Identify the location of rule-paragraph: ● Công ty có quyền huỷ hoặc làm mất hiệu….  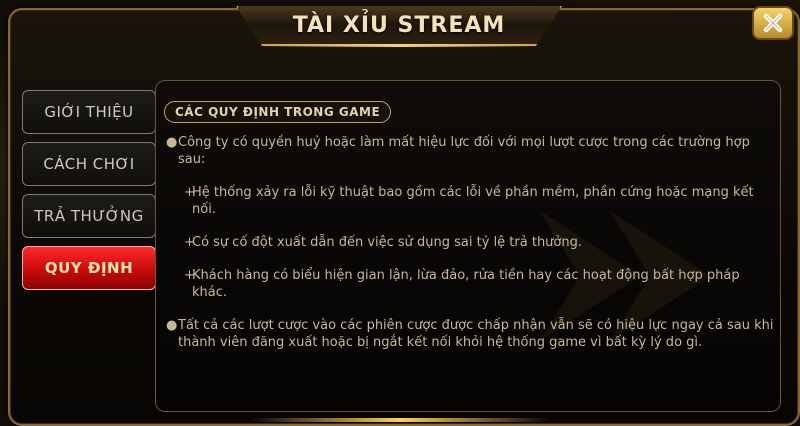
(470, 151).